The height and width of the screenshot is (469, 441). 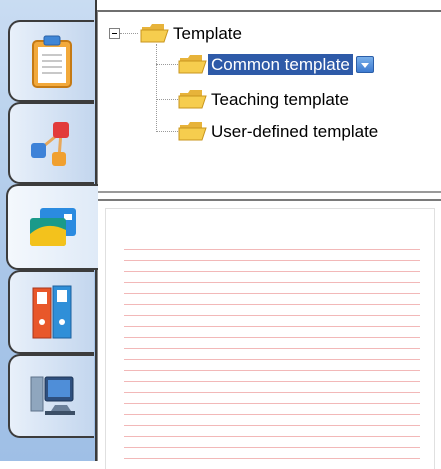 I want to click on network-diagram-icon, so click(x=50, y=144).